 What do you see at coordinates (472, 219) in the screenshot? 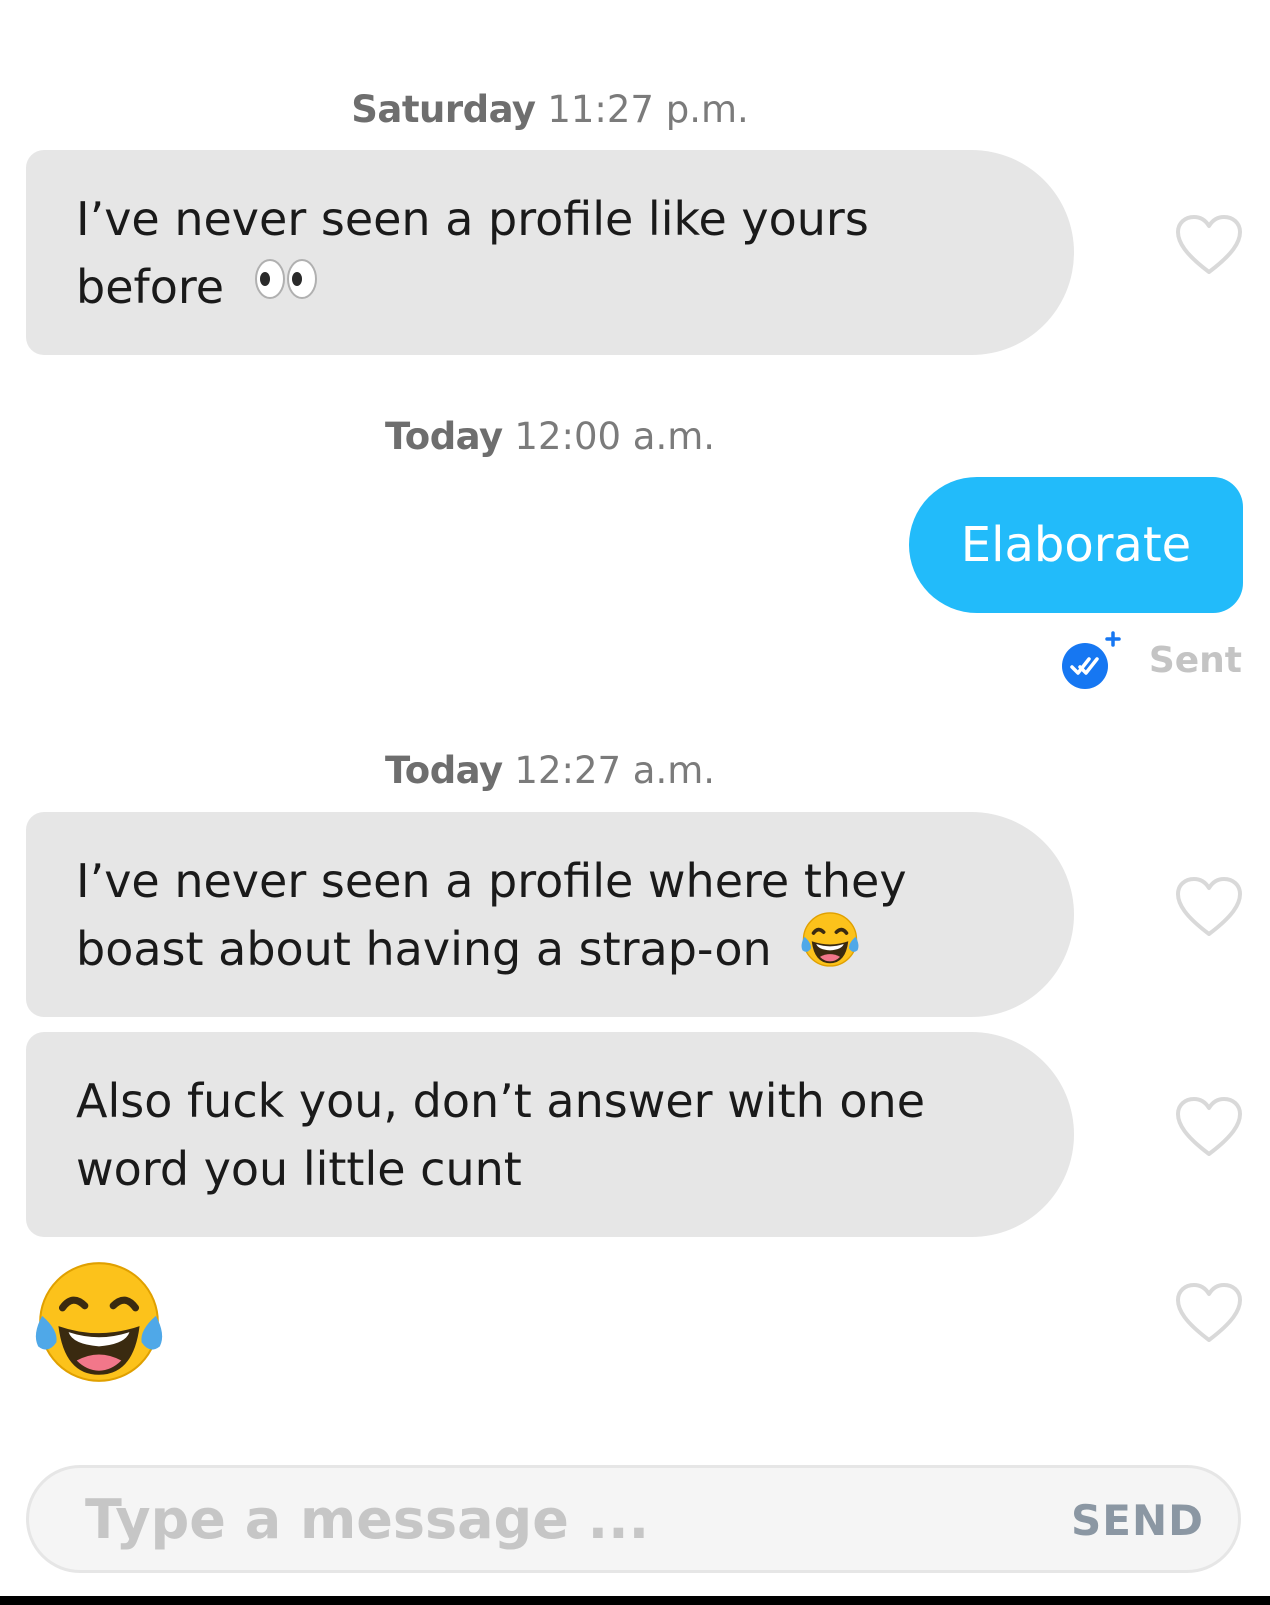
I see `message-text-line: I’ve never seen a profile like yours` at bounding box center [472, 219].